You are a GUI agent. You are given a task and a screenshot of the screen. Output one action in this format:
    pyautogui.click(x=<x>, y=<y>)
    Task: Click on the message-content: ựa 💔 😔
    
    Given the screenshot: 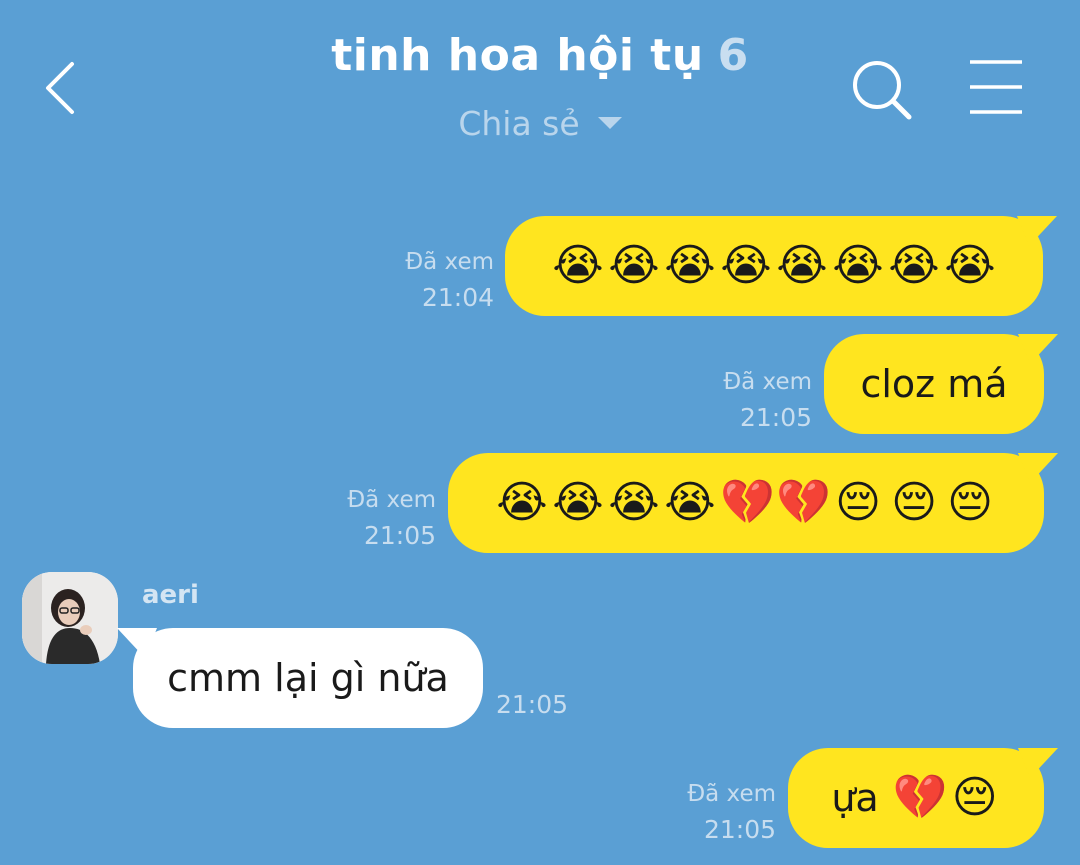 What is the action you would take?
    pyautogui.click(x=915, y=797)
    